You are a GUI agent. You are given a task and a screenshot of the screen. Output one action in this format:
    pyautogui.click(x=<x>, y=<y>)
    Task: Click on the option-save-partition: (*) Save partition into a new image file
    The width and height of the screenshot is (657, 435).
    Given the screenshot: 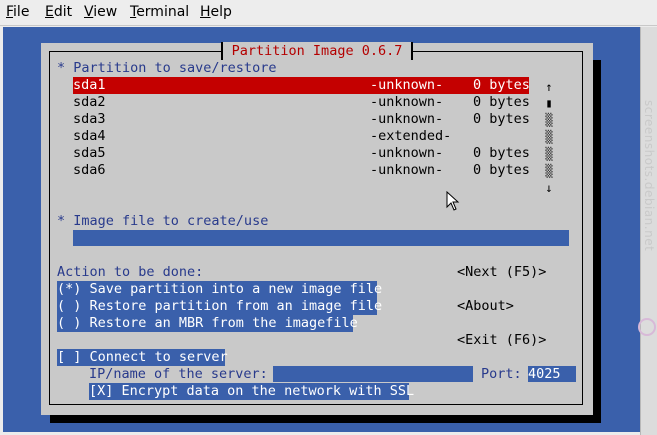 What is the action you would take?
    pyautogui.click(x=219, y=289)
    